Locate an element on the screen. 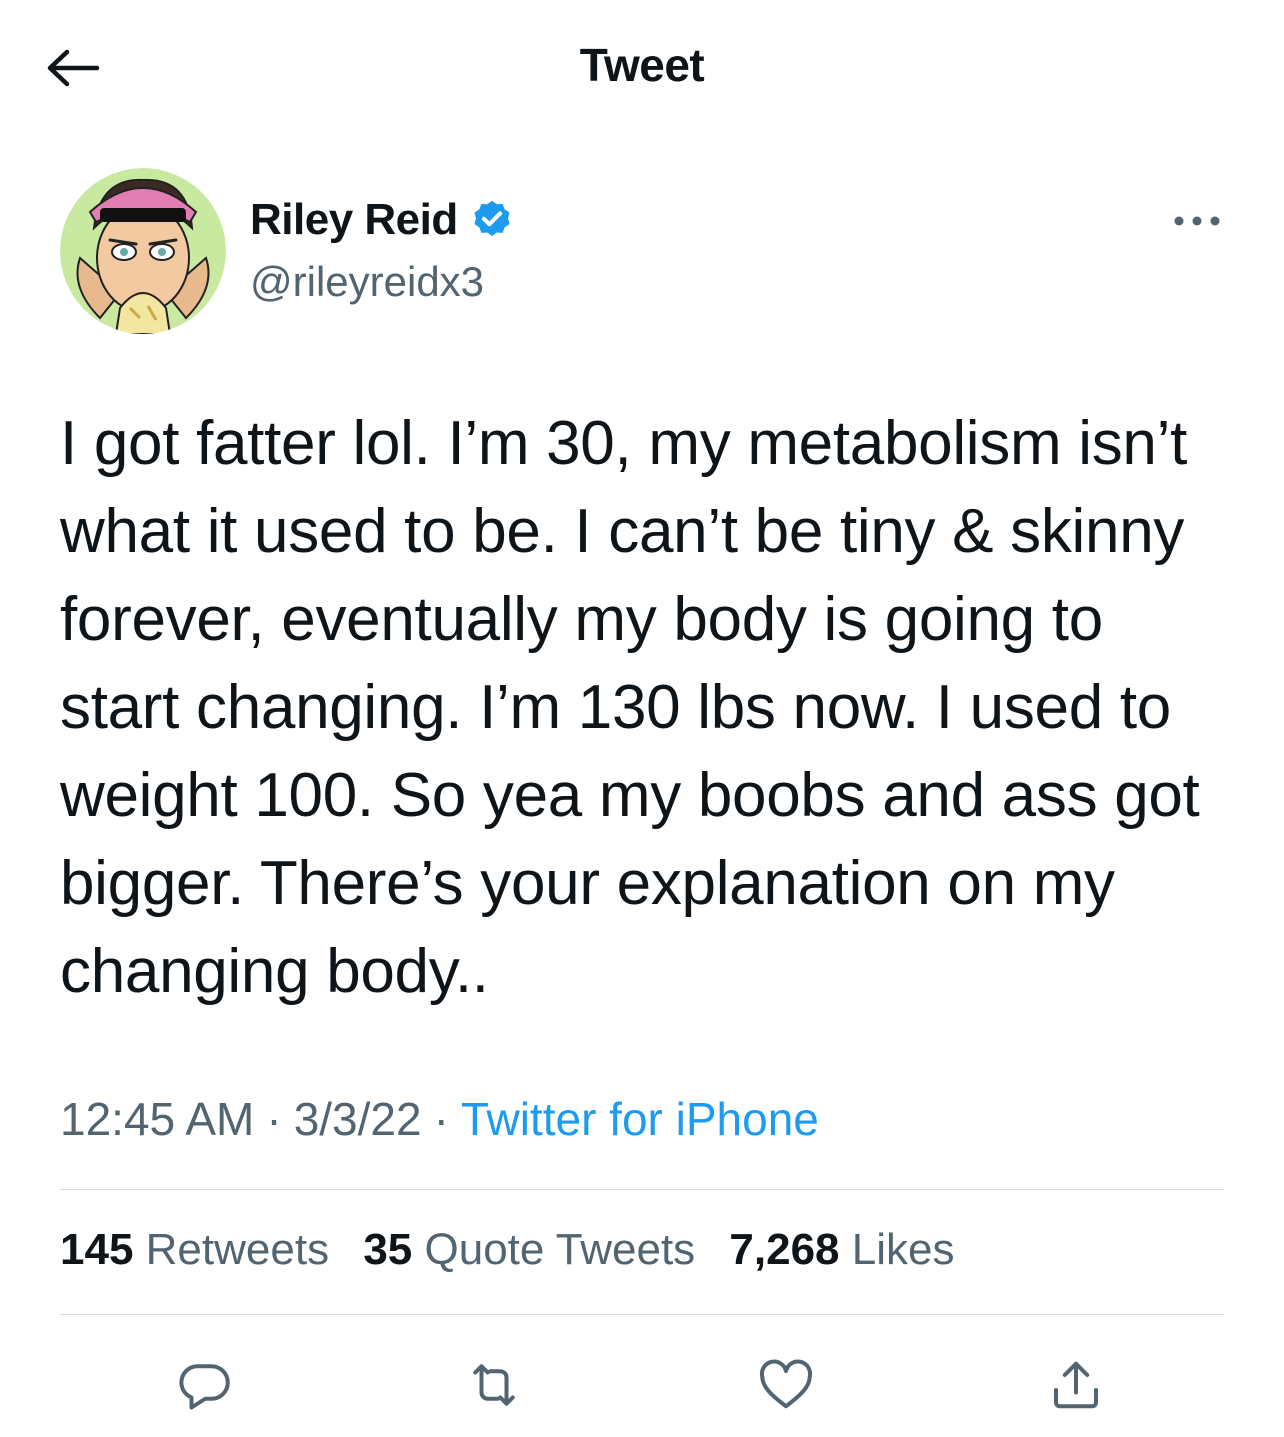  user-handle: @rileyreidx3 is located at coordinates (367, 282).